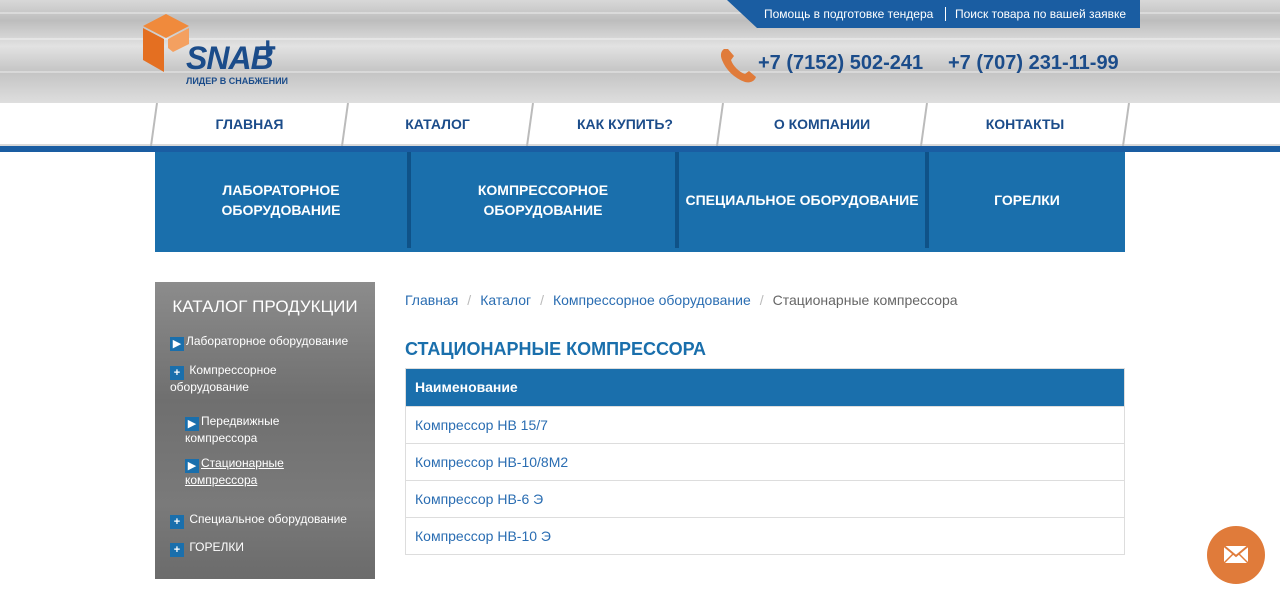 This screenshot has height=600, width=1280. I want to click on nav-home: ГЛАВНАЯ, so click(249, 124).